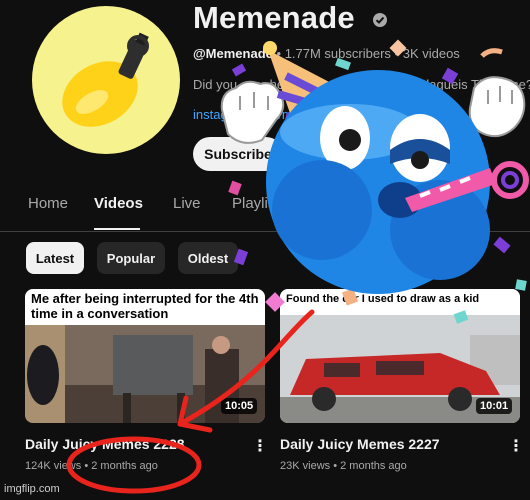  I want to click on left-glove-icon, so click(252, 112).